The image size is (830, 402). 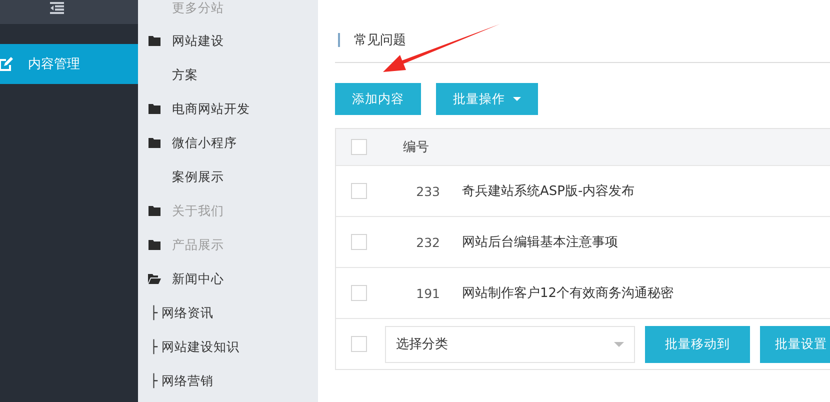 What do you see at coordinates (548, 191) in the screenshot?
I see `table-cell-text: 奇兵建站系统ASP版-内容发布` at bounding box center [548, 191].